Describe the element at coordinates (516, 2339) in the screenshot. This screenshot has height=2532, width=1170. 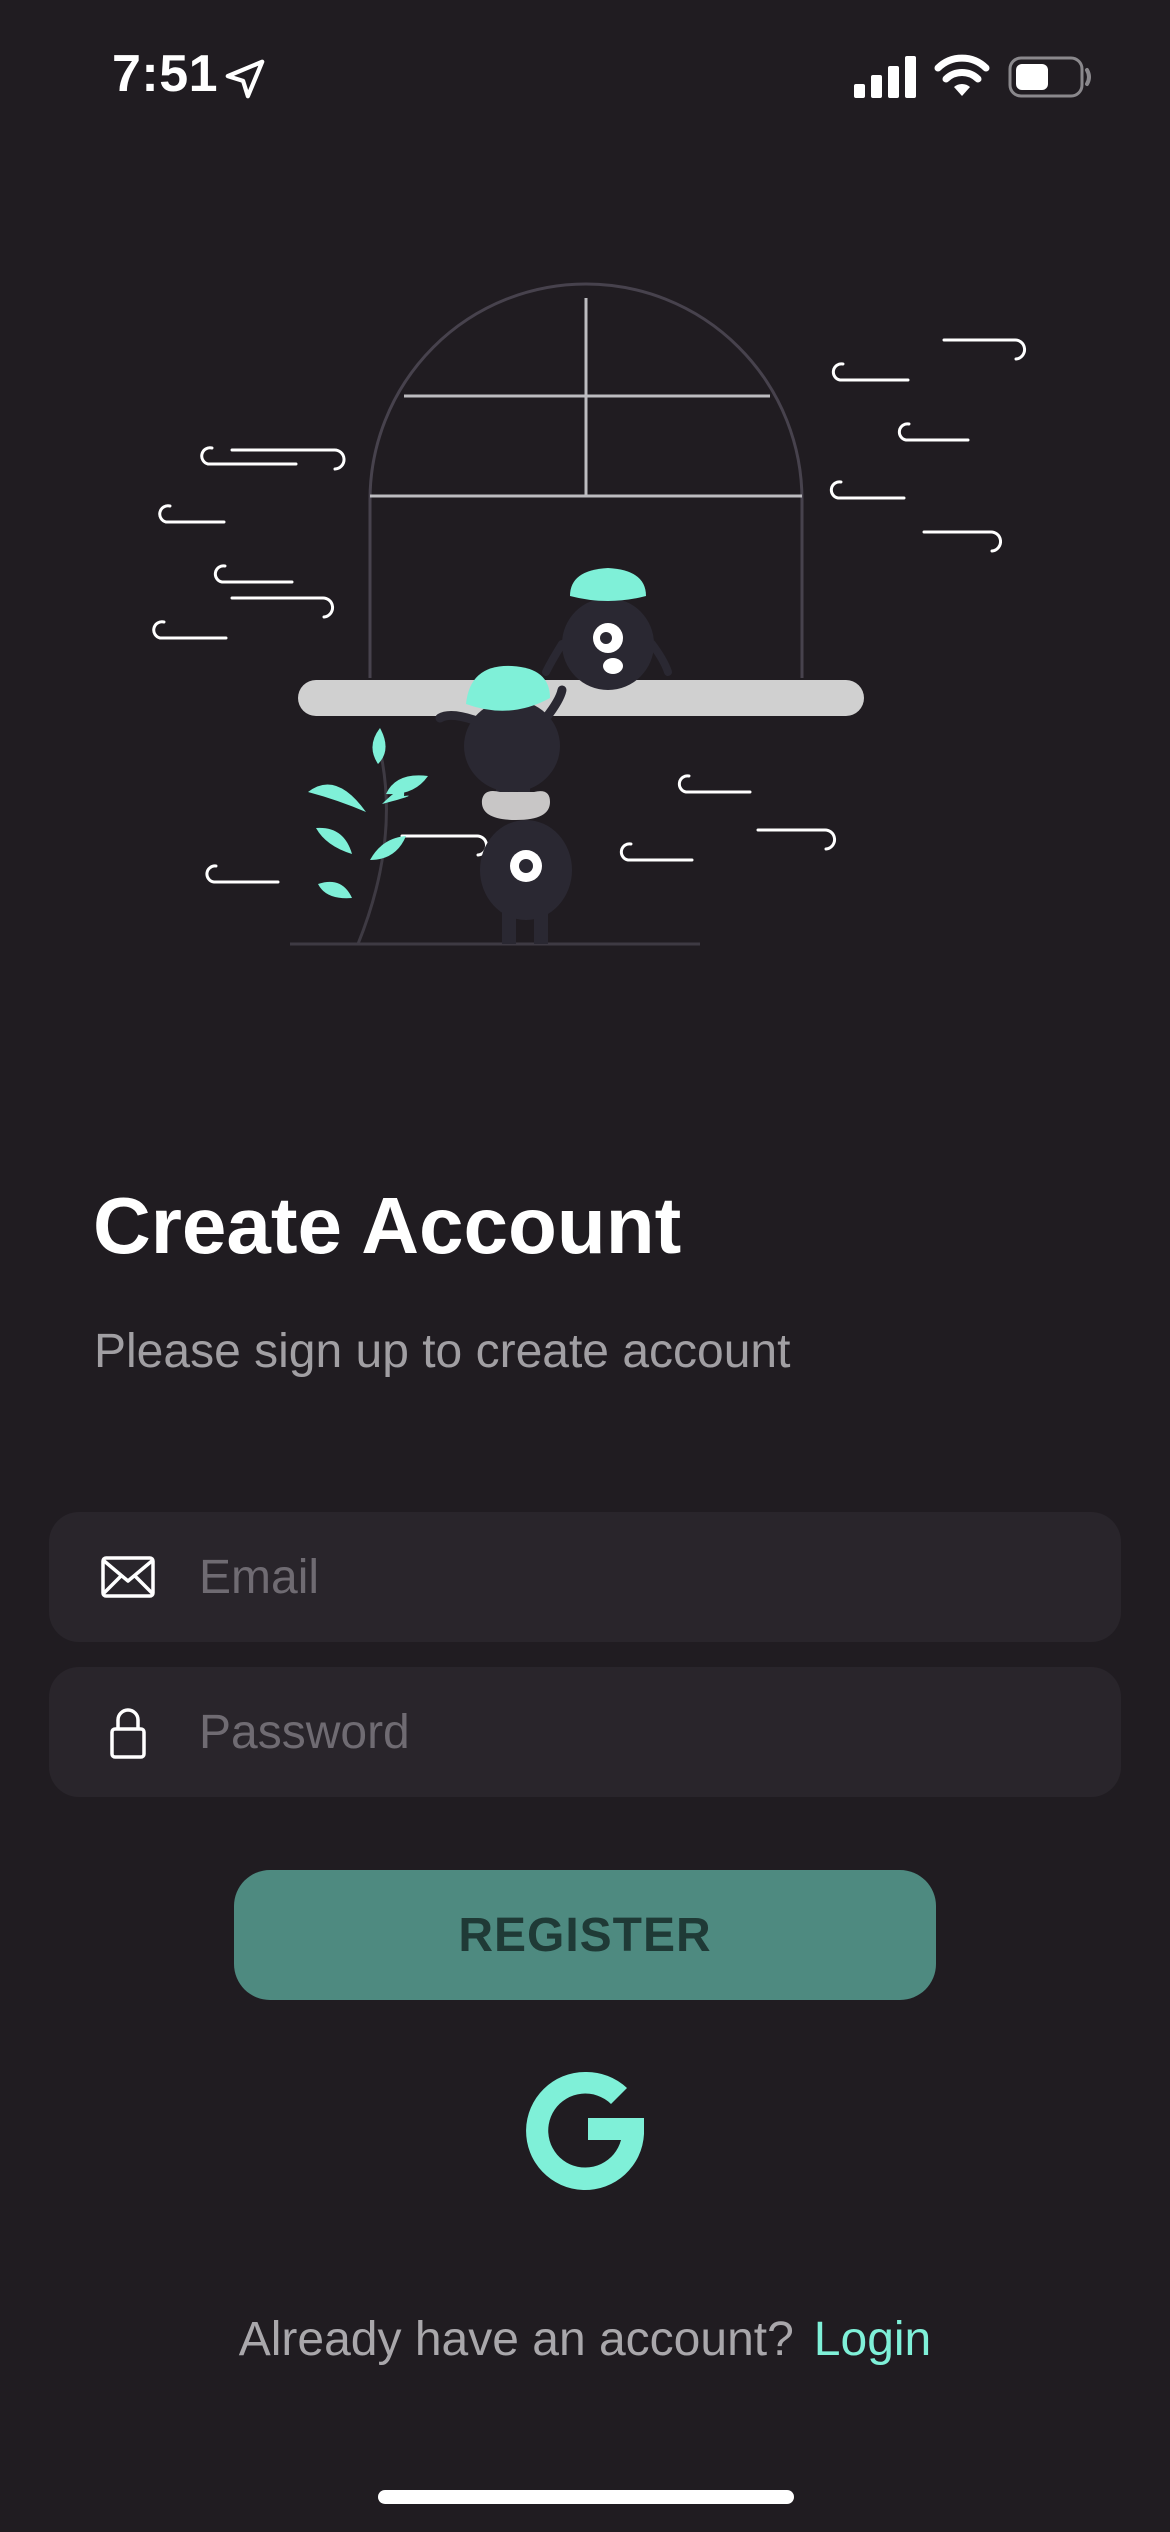
I see `login-prompt-text: Already have an account?` at that location.